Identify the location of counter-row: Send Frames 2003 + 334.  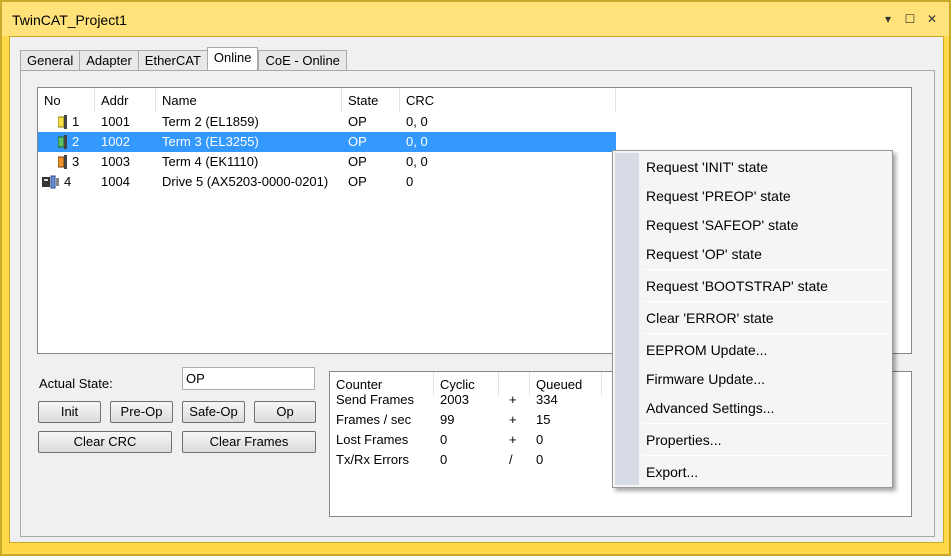
(466, 400).